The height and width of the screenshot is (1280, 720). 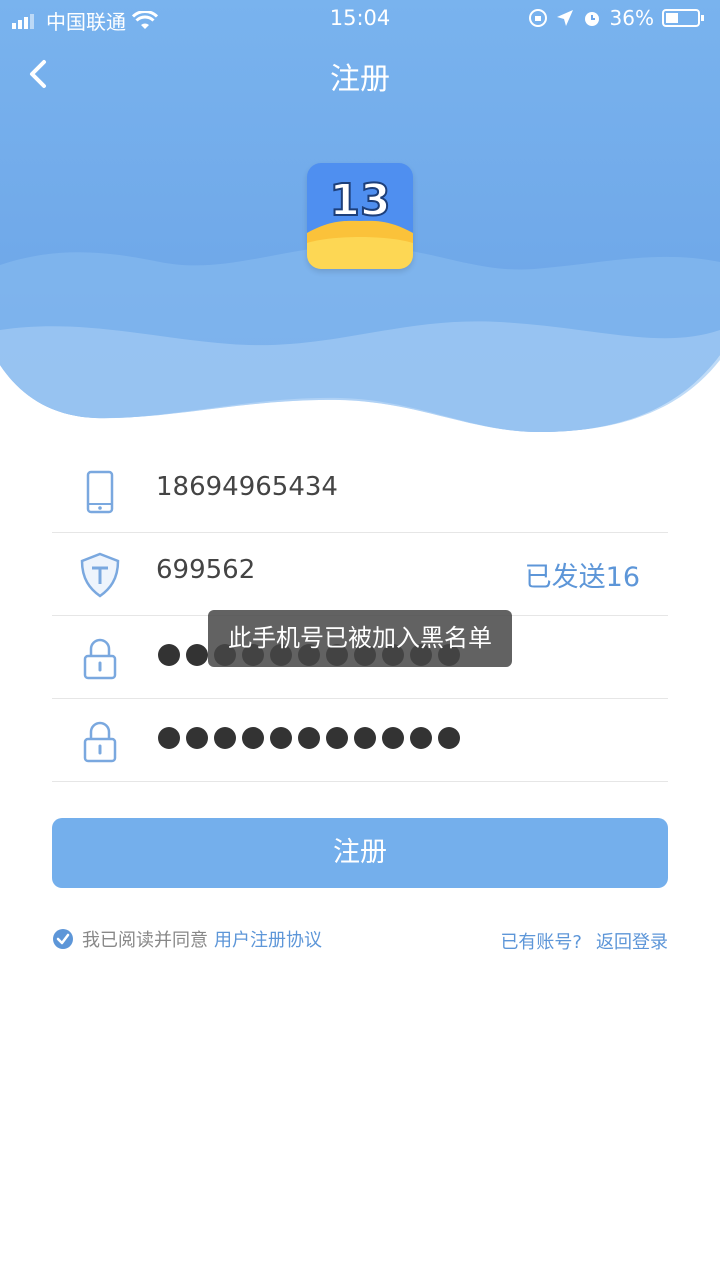 I want to click on page-title: 注册, so click(x=360, y=79).